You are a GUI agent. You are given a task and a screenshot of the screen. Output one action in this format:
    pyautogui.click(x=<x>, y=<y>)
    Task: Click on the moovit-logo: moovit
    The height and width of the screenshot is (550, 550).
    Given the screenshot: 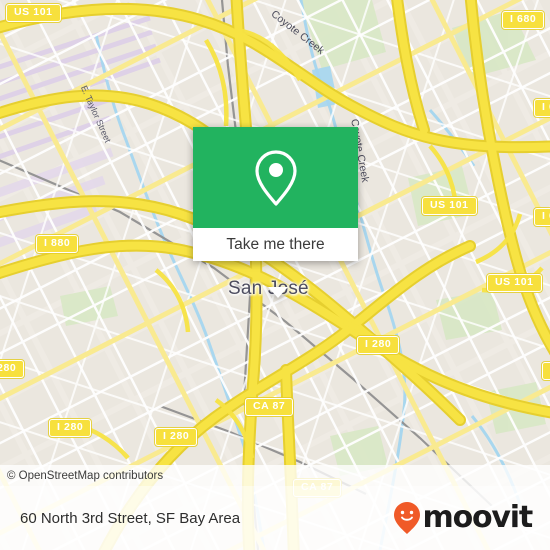 What is the action you would take?
    pyautogui.click(x=463, y=517)
    